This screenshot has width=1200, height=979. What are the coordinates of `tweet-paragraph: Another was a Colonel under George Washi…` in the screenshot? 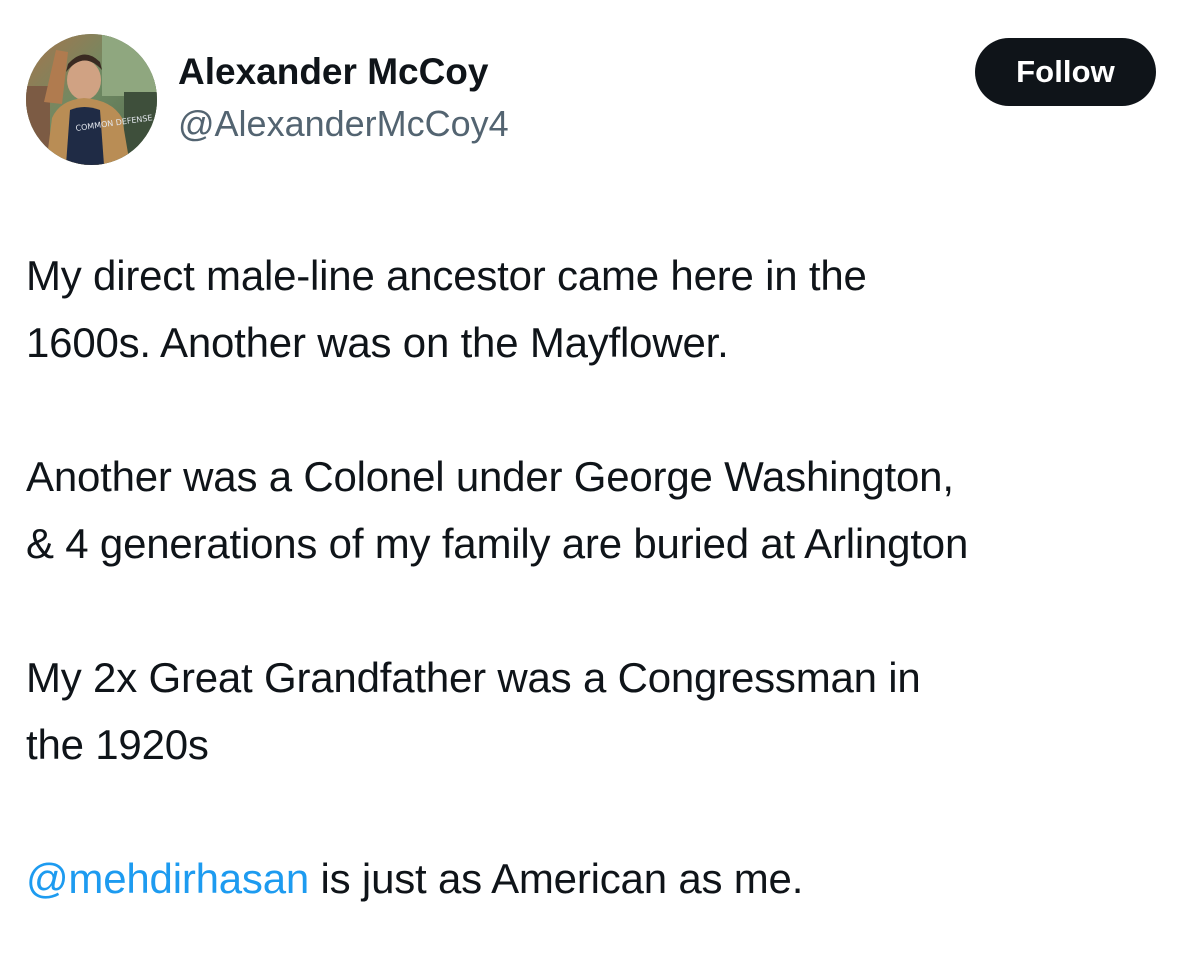 It's located at (606, 510).